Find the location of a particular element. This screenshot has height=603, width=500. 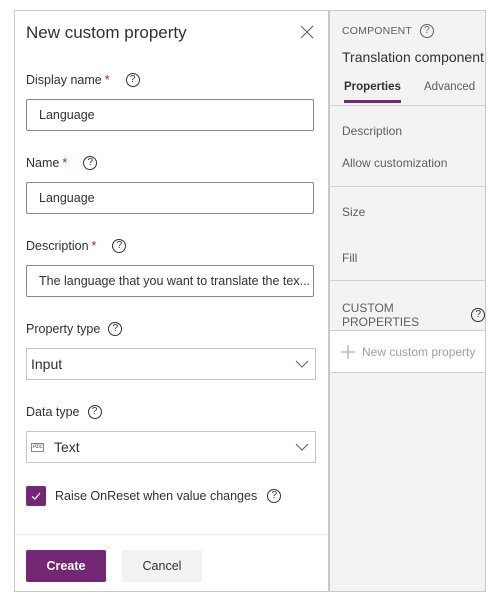

new-custom-property-button: New custom property is located at coordinates (407, 351).